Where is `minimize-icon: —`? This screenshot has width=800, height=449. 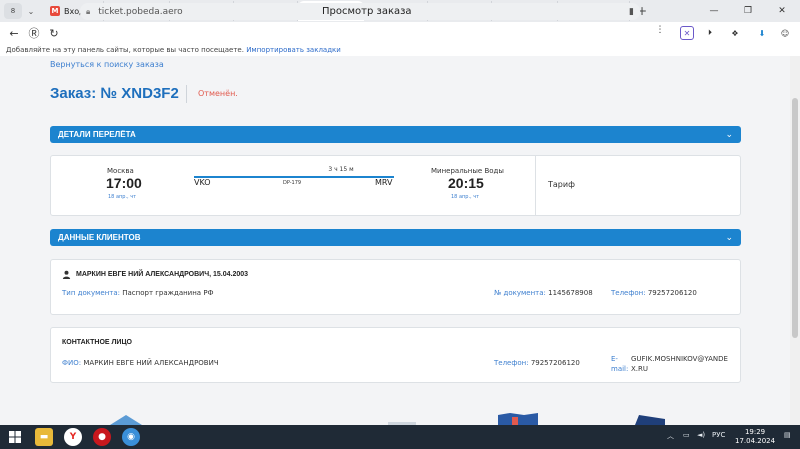 minimize-icon: — is located at coordinates (714, 11).